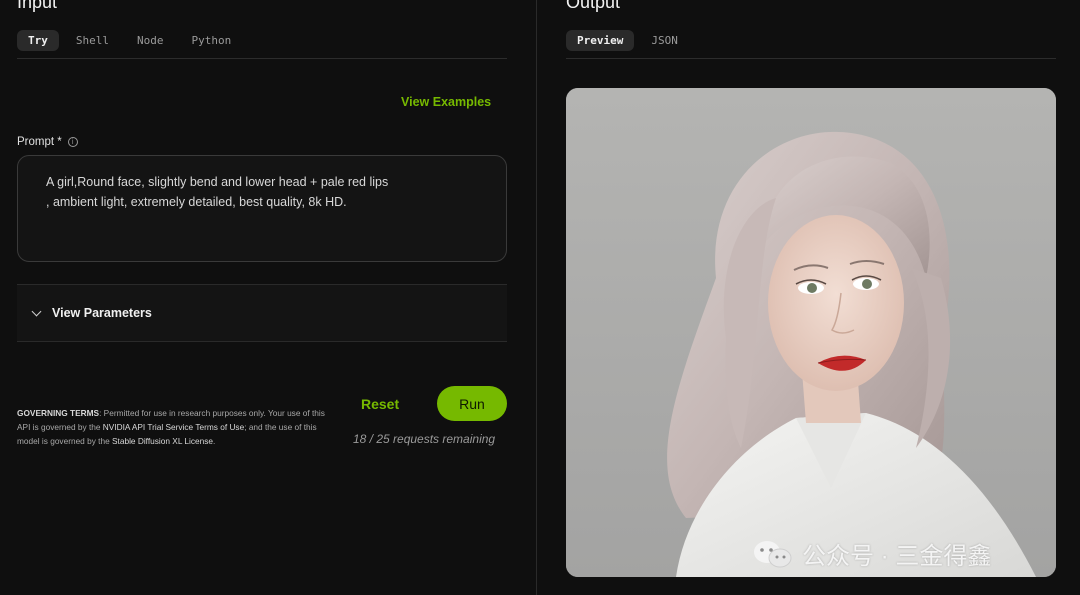 Image resolution: width=1080 pixels, height=595 pixels. I want to click on terms-heading: GOVERNING TERMS, so click(58, 413).